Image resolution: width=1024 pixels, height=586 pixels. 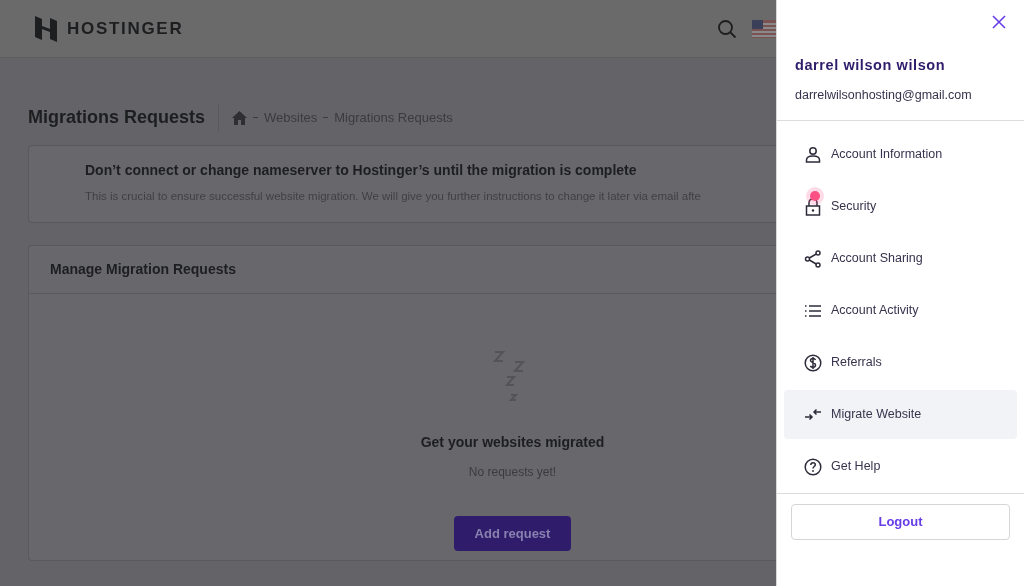 What do you see at coordinates (125, 28) in the screenshot?
I see `logo-text: HOSTINGER` at bounding box center [125, 28].